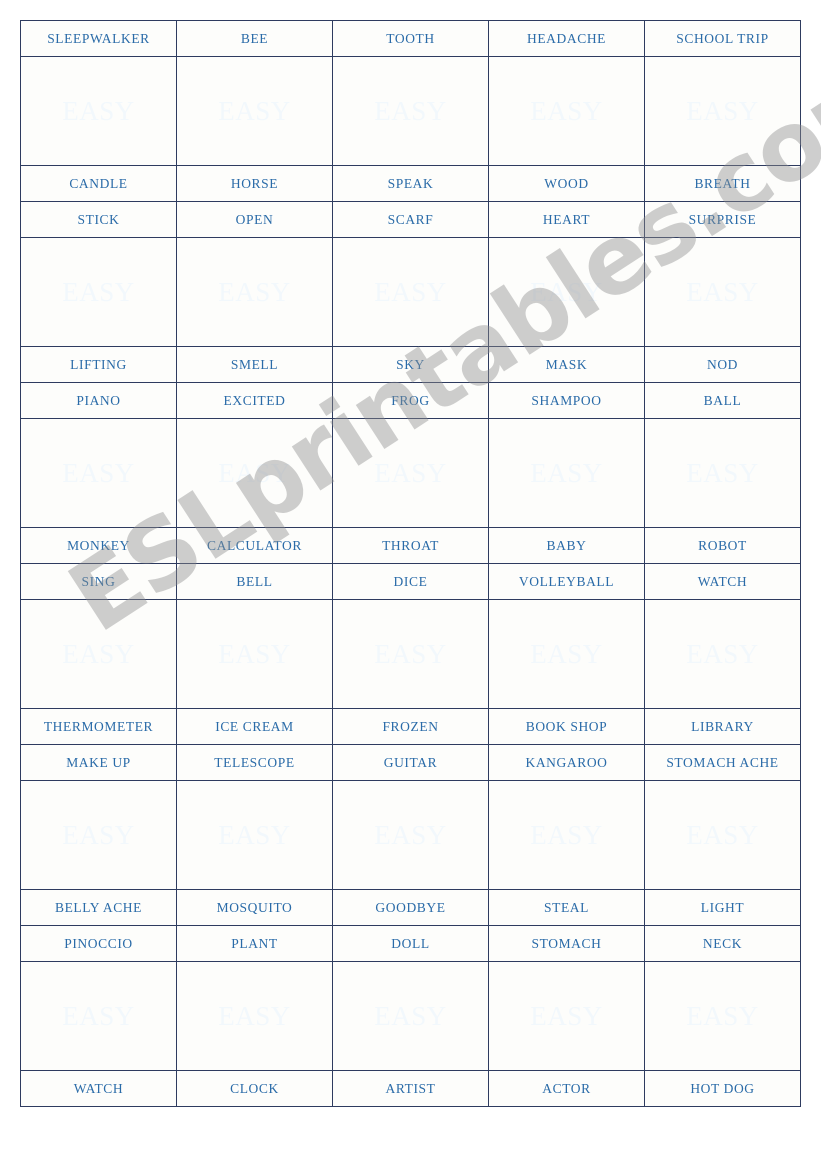 This screenshot has height=1161, width=821. I want to click on word-cell: VOLLEYBALL, so click(566, 581).